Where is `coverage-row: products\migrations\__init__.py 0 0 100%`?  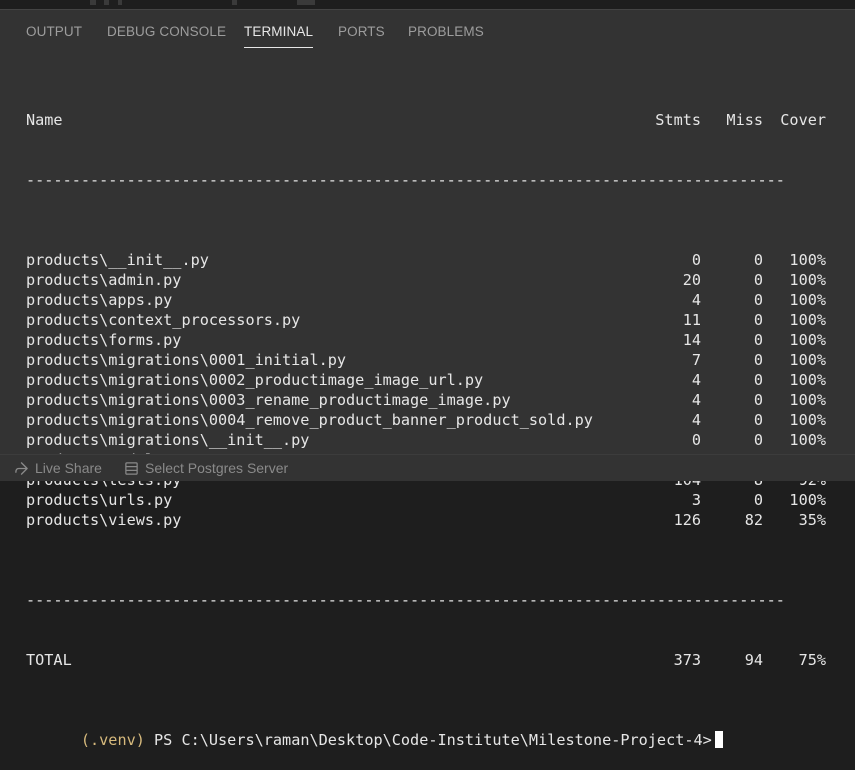 coverage-row: products\migrations\__init__.py 0 0 100% is located at coordinates (426, 440).